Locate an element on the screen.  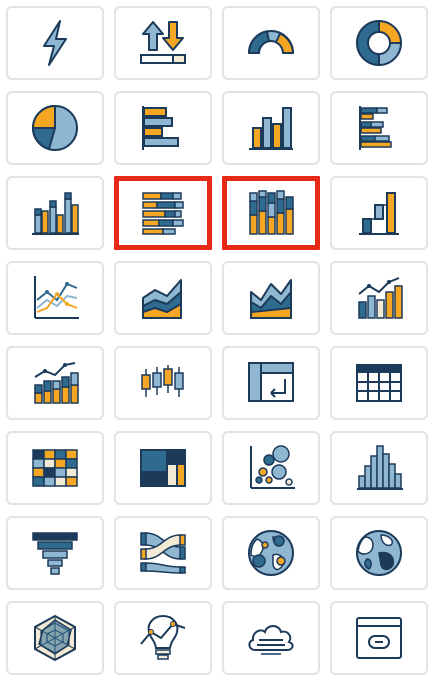
pivot-table-tile is located at coordinates (271, 383).